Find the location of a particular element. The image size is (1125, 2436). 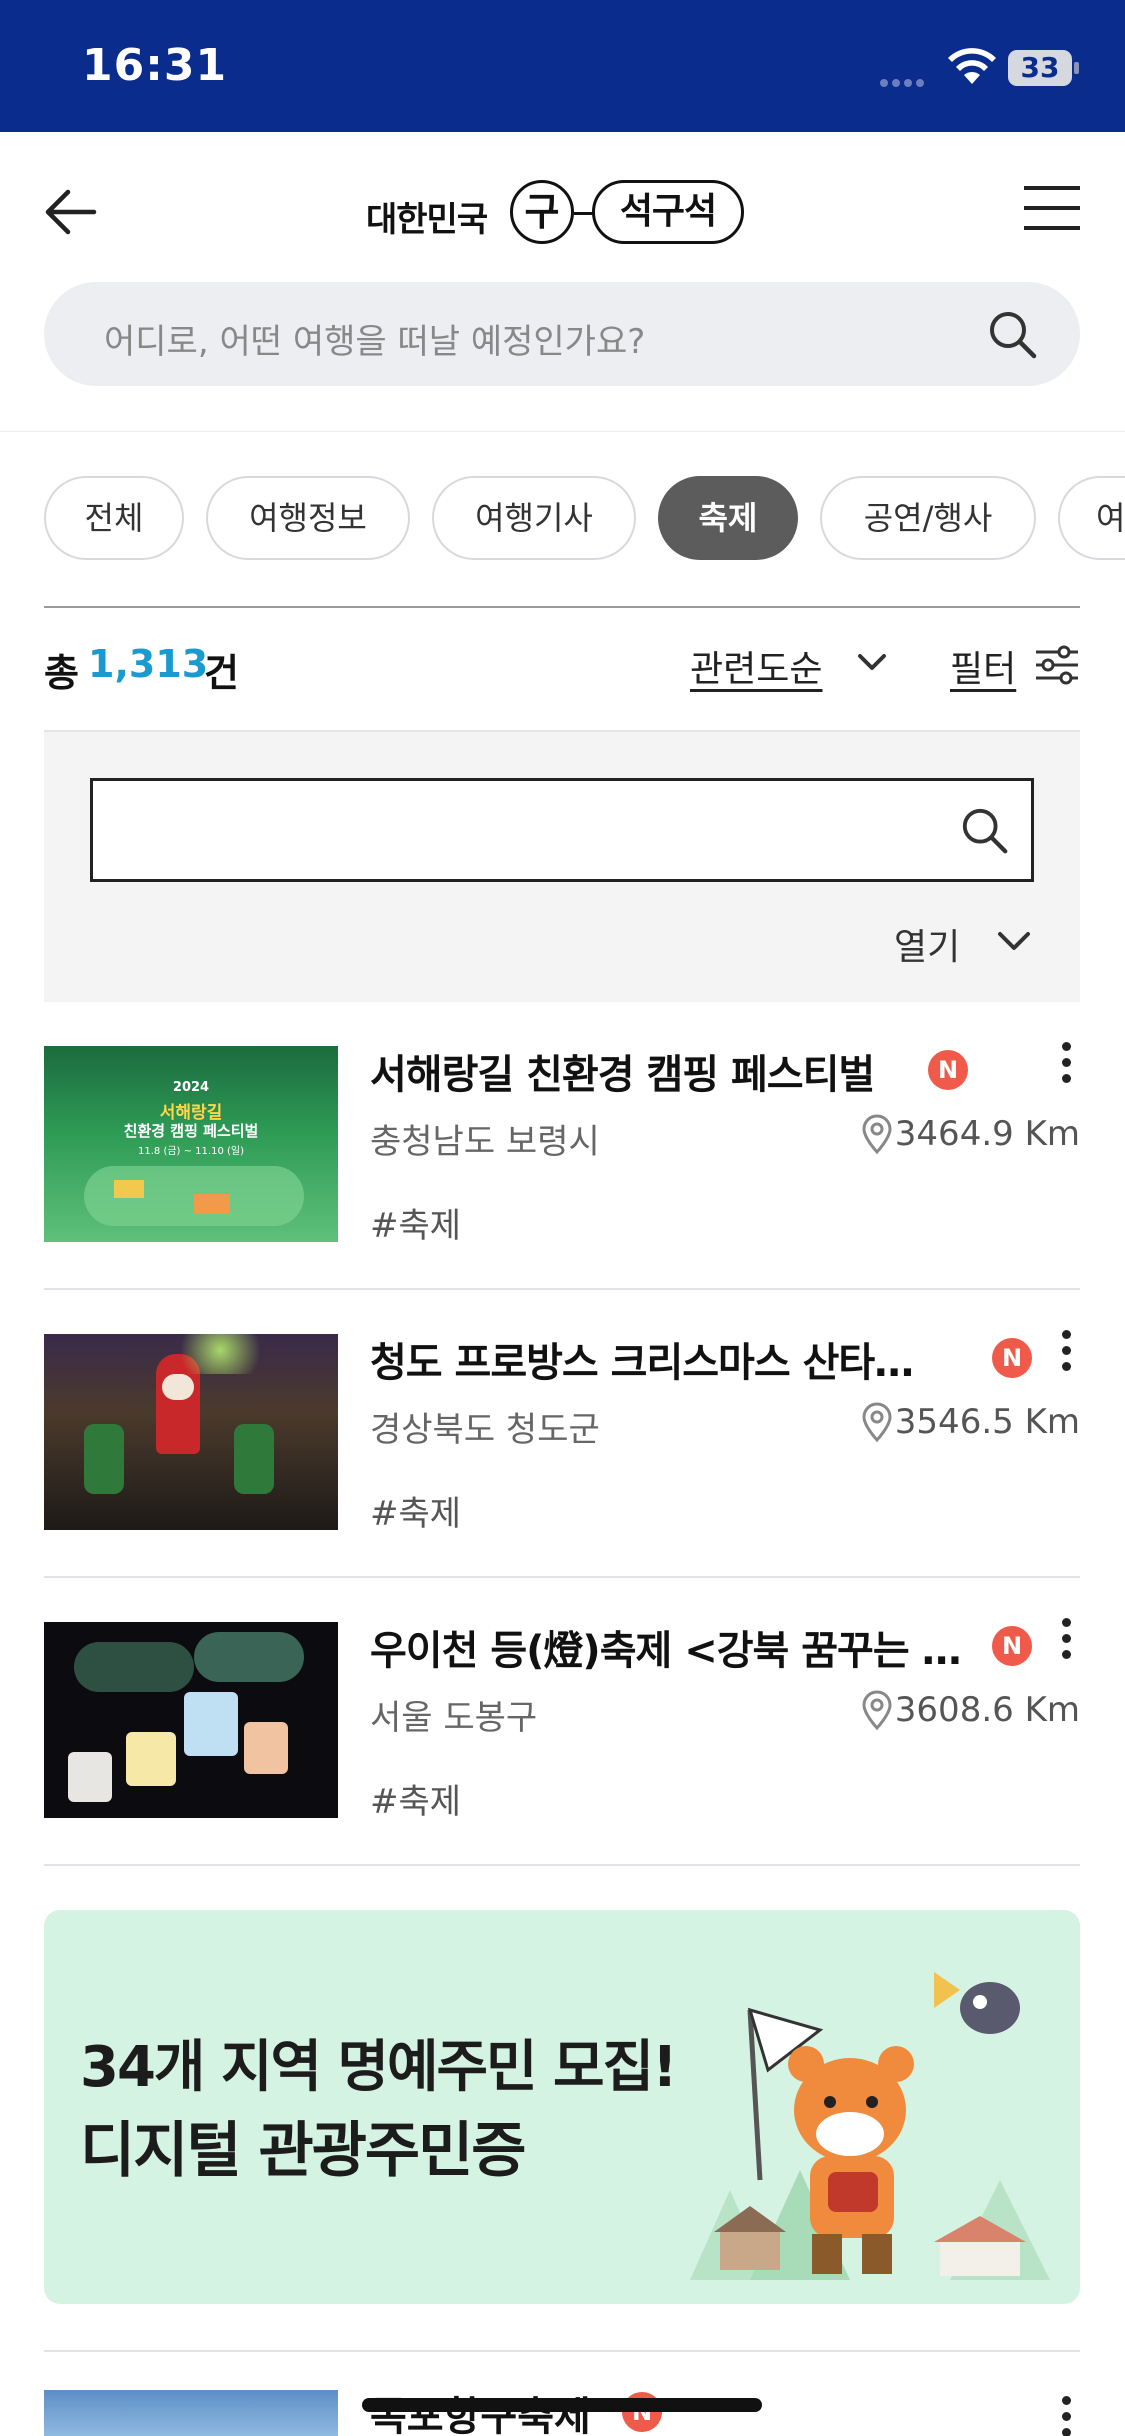

poster-dates: 11.8 (금) ~ 11.10 (일) is located at coordinates (191, 1151).